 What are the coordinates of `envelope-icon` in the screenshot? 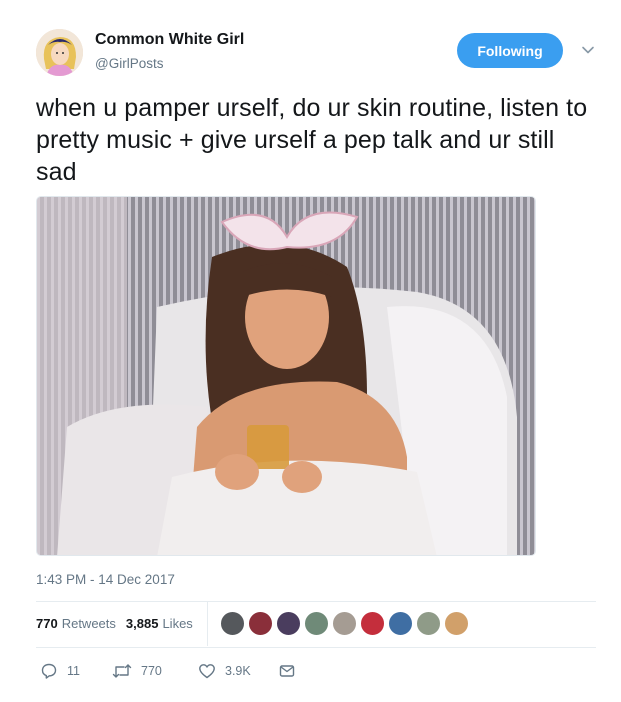 It's located at (287, 671).